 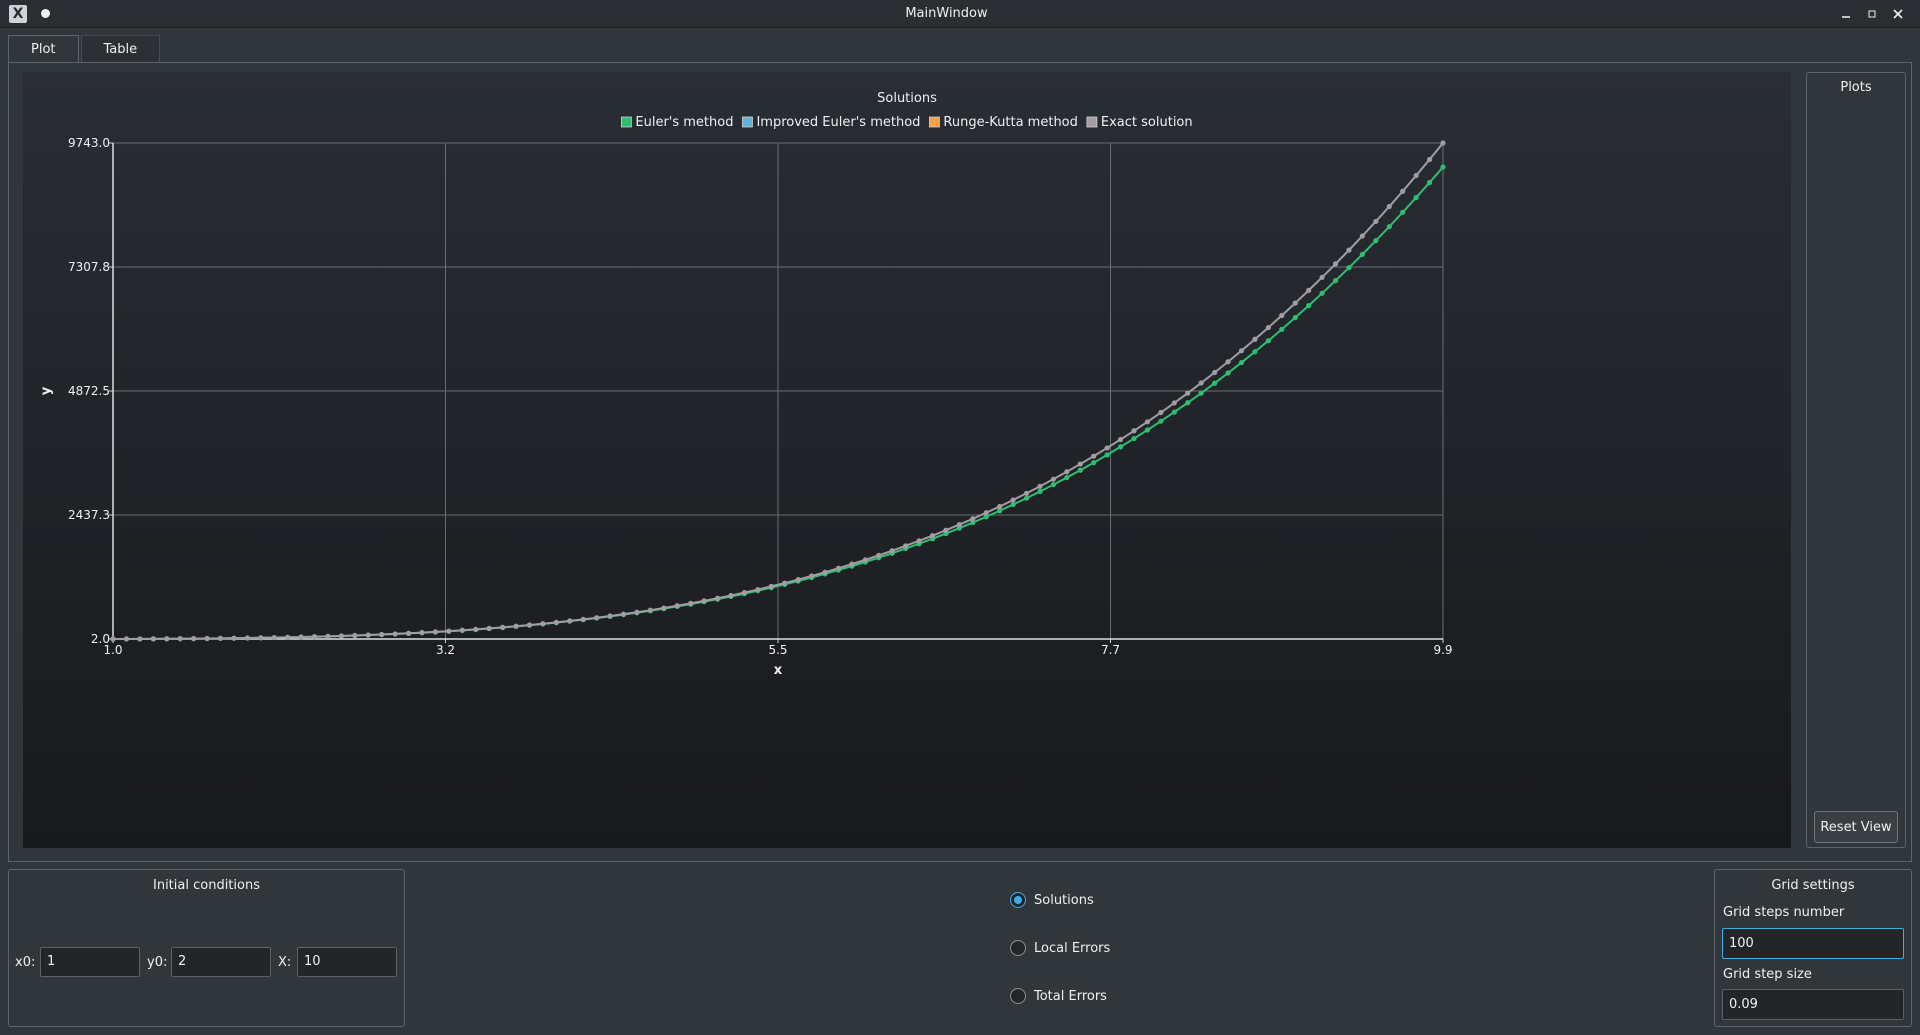 I want to click on window-title: MainWindow, so click(x=946, y=13).